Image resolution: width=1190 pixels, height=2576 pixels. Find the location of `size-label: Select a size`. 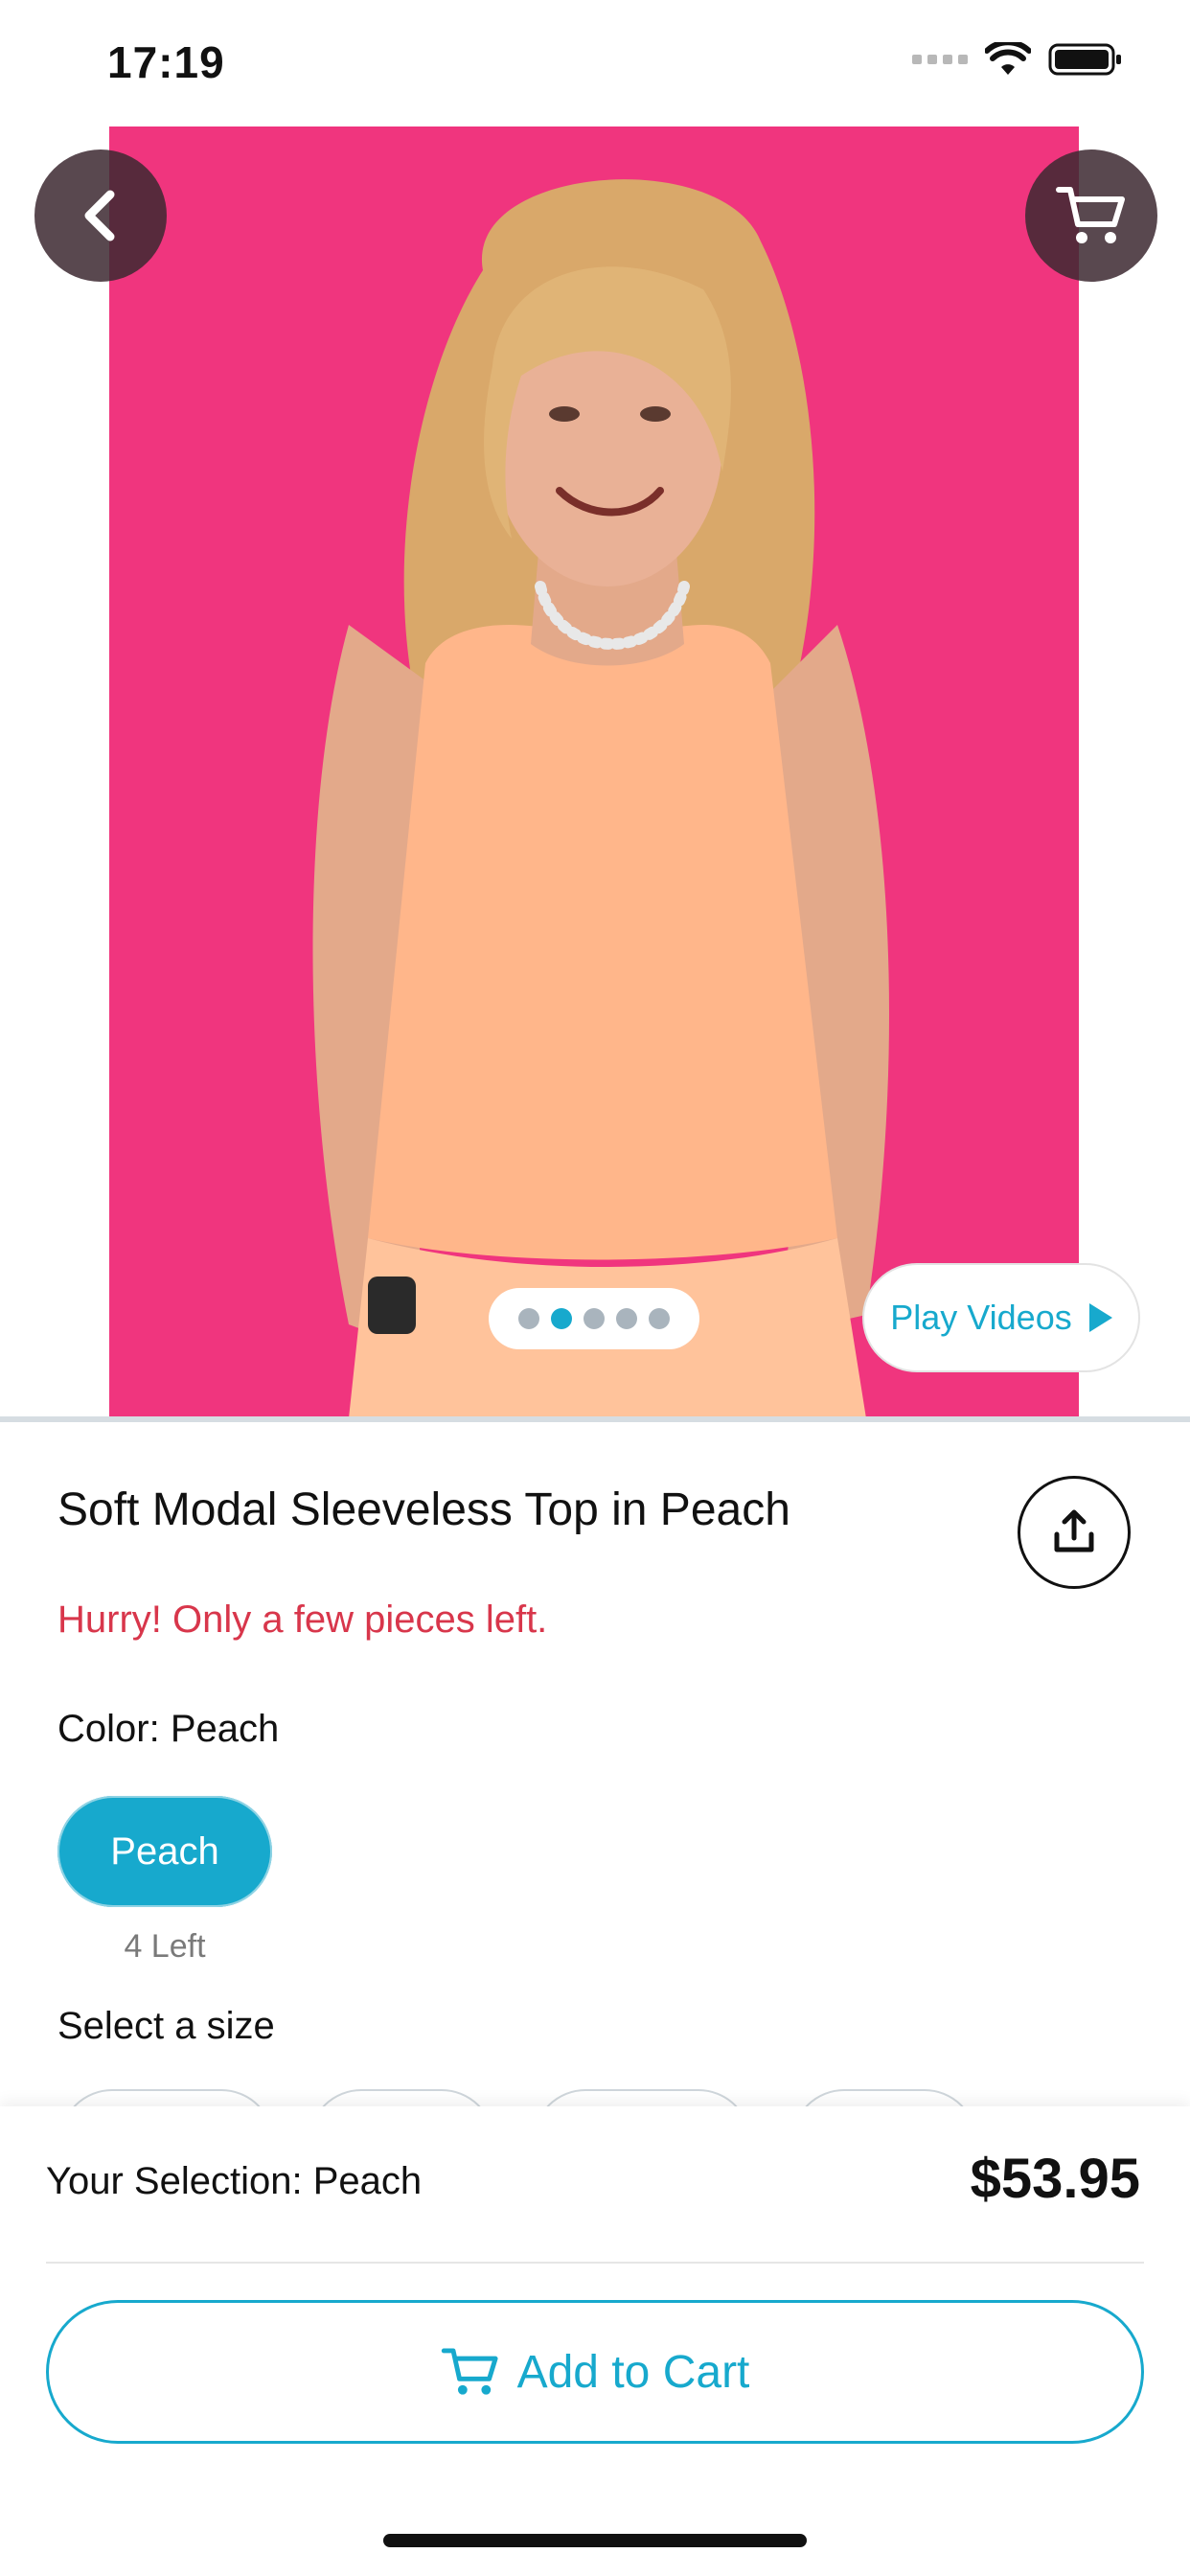

size-label: Select a size is located at coordinates (166, 2026).